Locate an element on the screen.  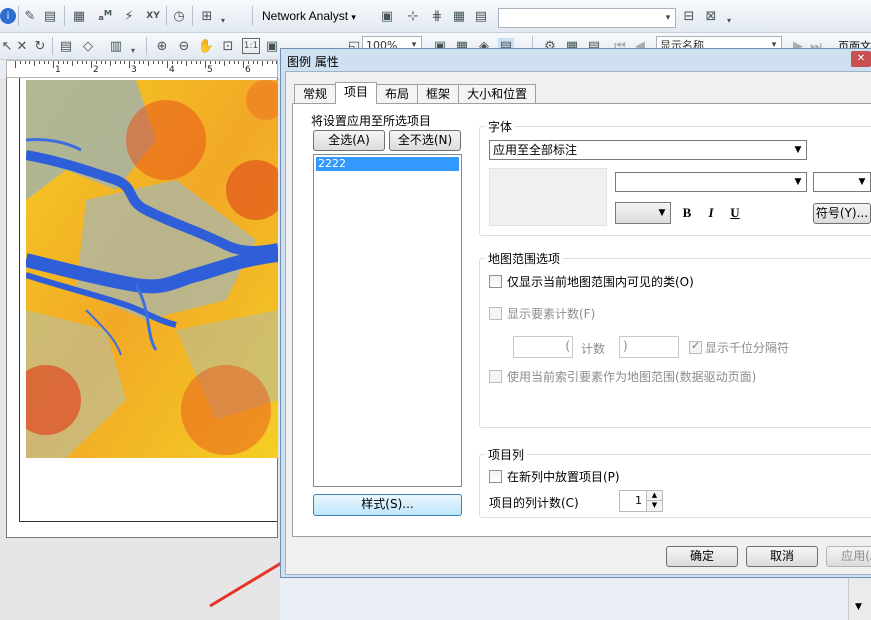
dialog-close-button: ✕ is located at coordinates (861, 59).